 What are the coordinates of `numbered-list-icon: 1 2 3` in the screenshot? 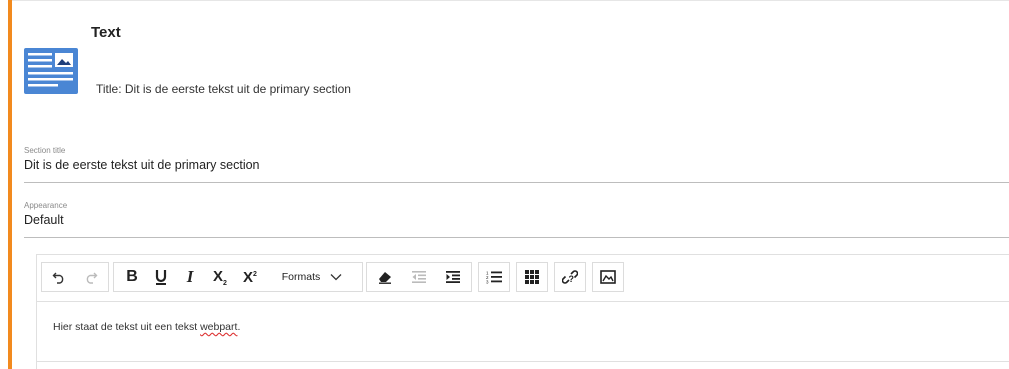 It's located at (494, 278).